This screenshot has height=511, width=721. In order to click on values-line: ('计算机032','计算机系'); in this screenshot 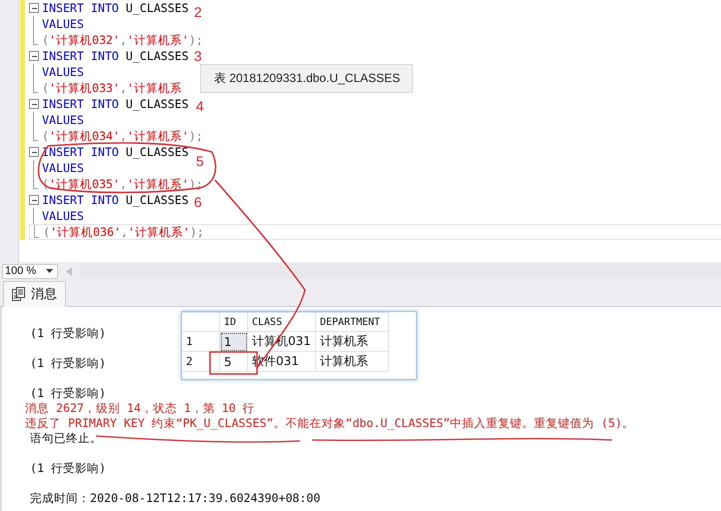, I will do `click(122, 40)`.